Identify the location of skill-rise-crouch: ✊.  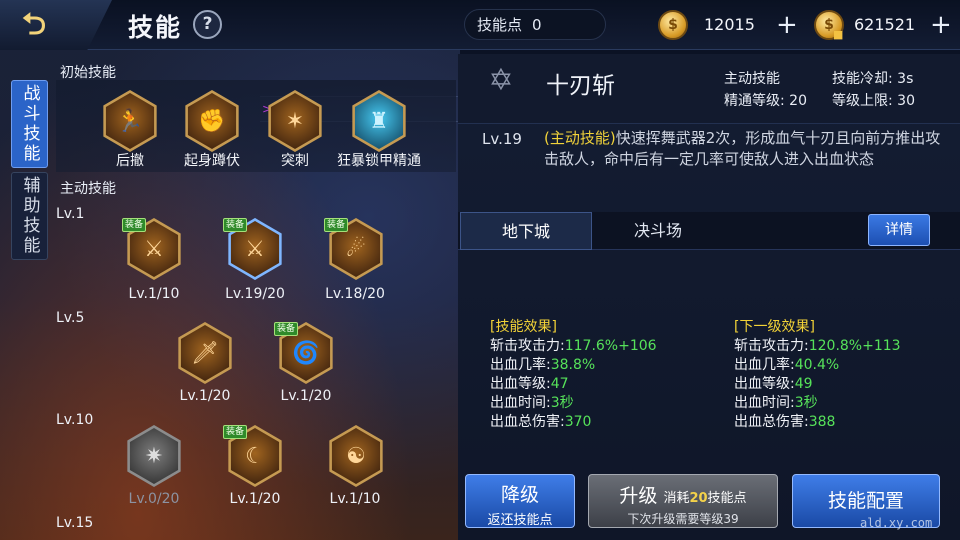
(212, 121).